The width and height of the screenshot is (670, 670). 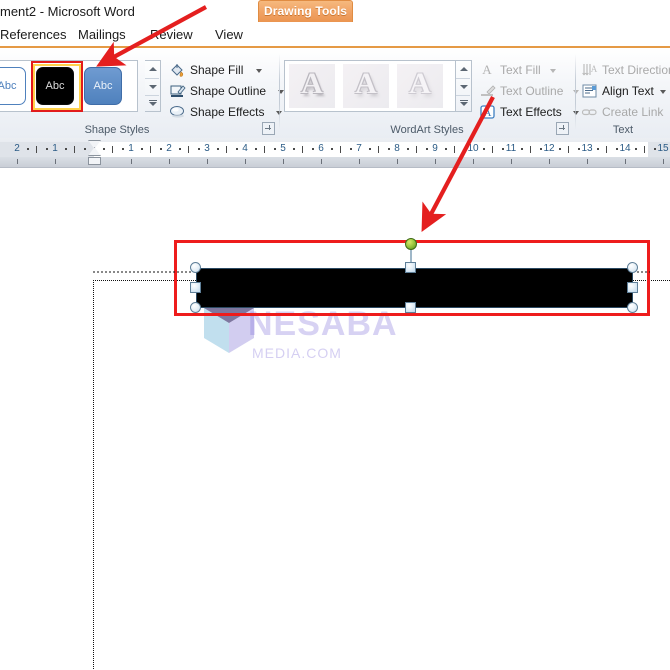 What do you see at coordinates (525, 70) in the screenshot?
I see `command-text-fill: A Text Fill` at bounding box center [525, 70].